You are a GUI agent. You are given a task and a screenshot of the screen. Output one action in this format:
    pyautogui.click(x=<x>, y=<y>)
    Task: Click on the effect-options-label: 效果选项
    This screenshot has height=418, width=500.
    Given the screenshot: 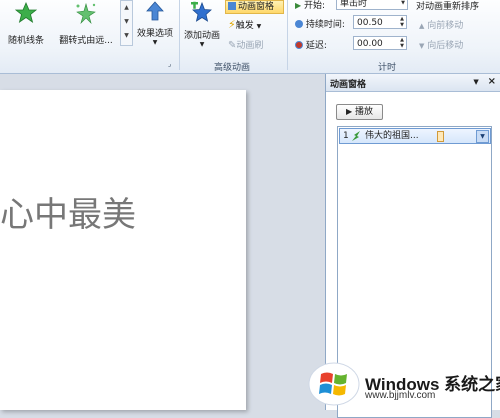 What is the action you would take?
    pyautogui.click(x=154, y=34)
    